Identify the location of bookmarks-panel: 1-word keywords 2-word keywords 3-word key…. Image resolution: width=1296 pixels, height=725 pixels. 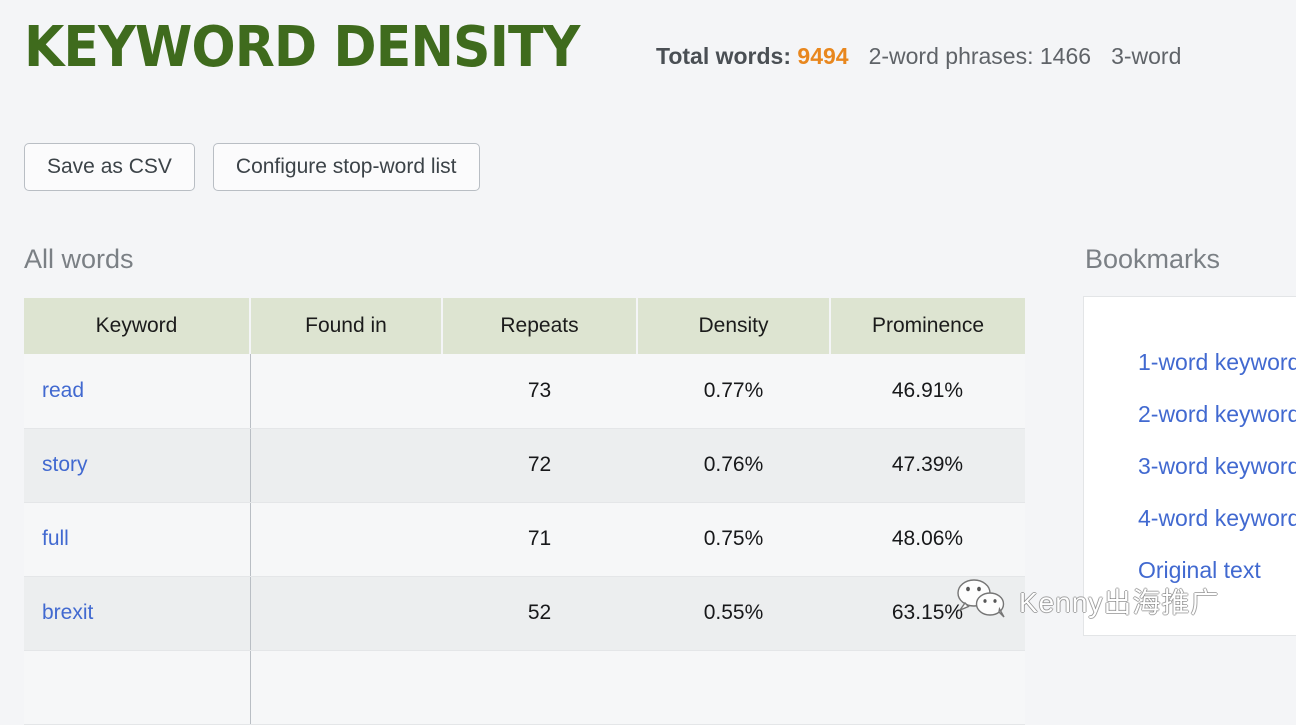
(1189, 466).